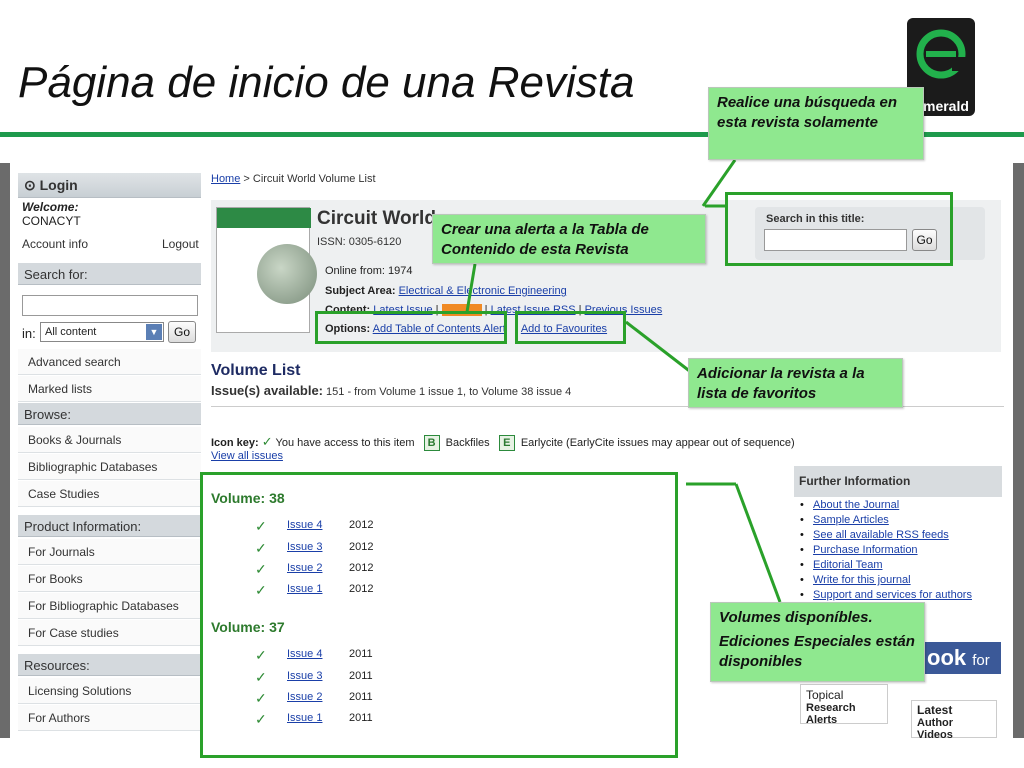 The height and width of the screenshot is (768, 1024). Describe the element at coordinates (758, 543) in the screenshot. I see `volumes-connector` at that location.